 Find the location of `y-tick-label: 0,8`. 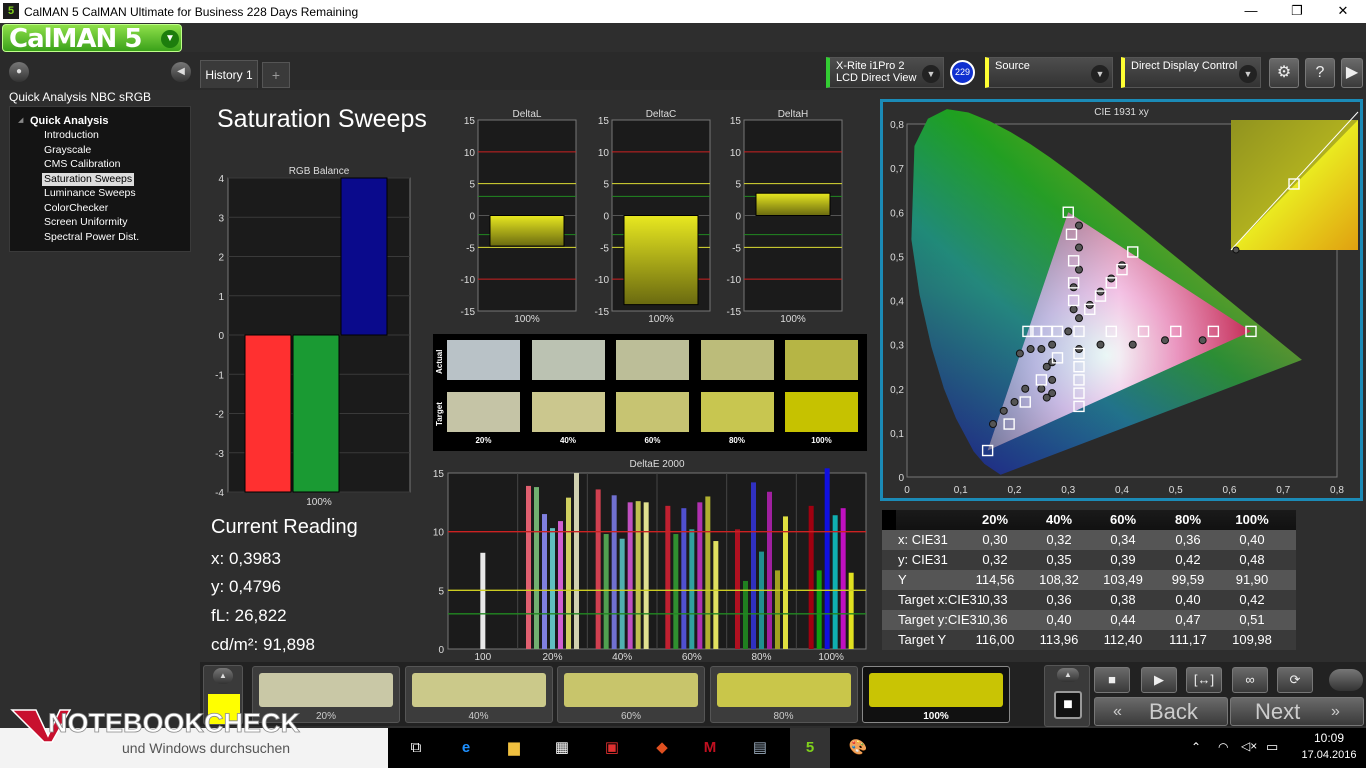

y-tick-label: 0,8 is located at coordinates (897, 125).